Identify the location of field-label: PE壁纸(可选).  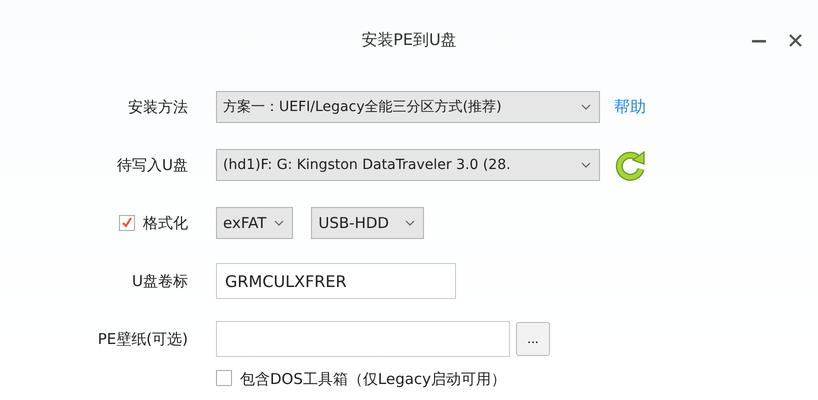
(143, 339).